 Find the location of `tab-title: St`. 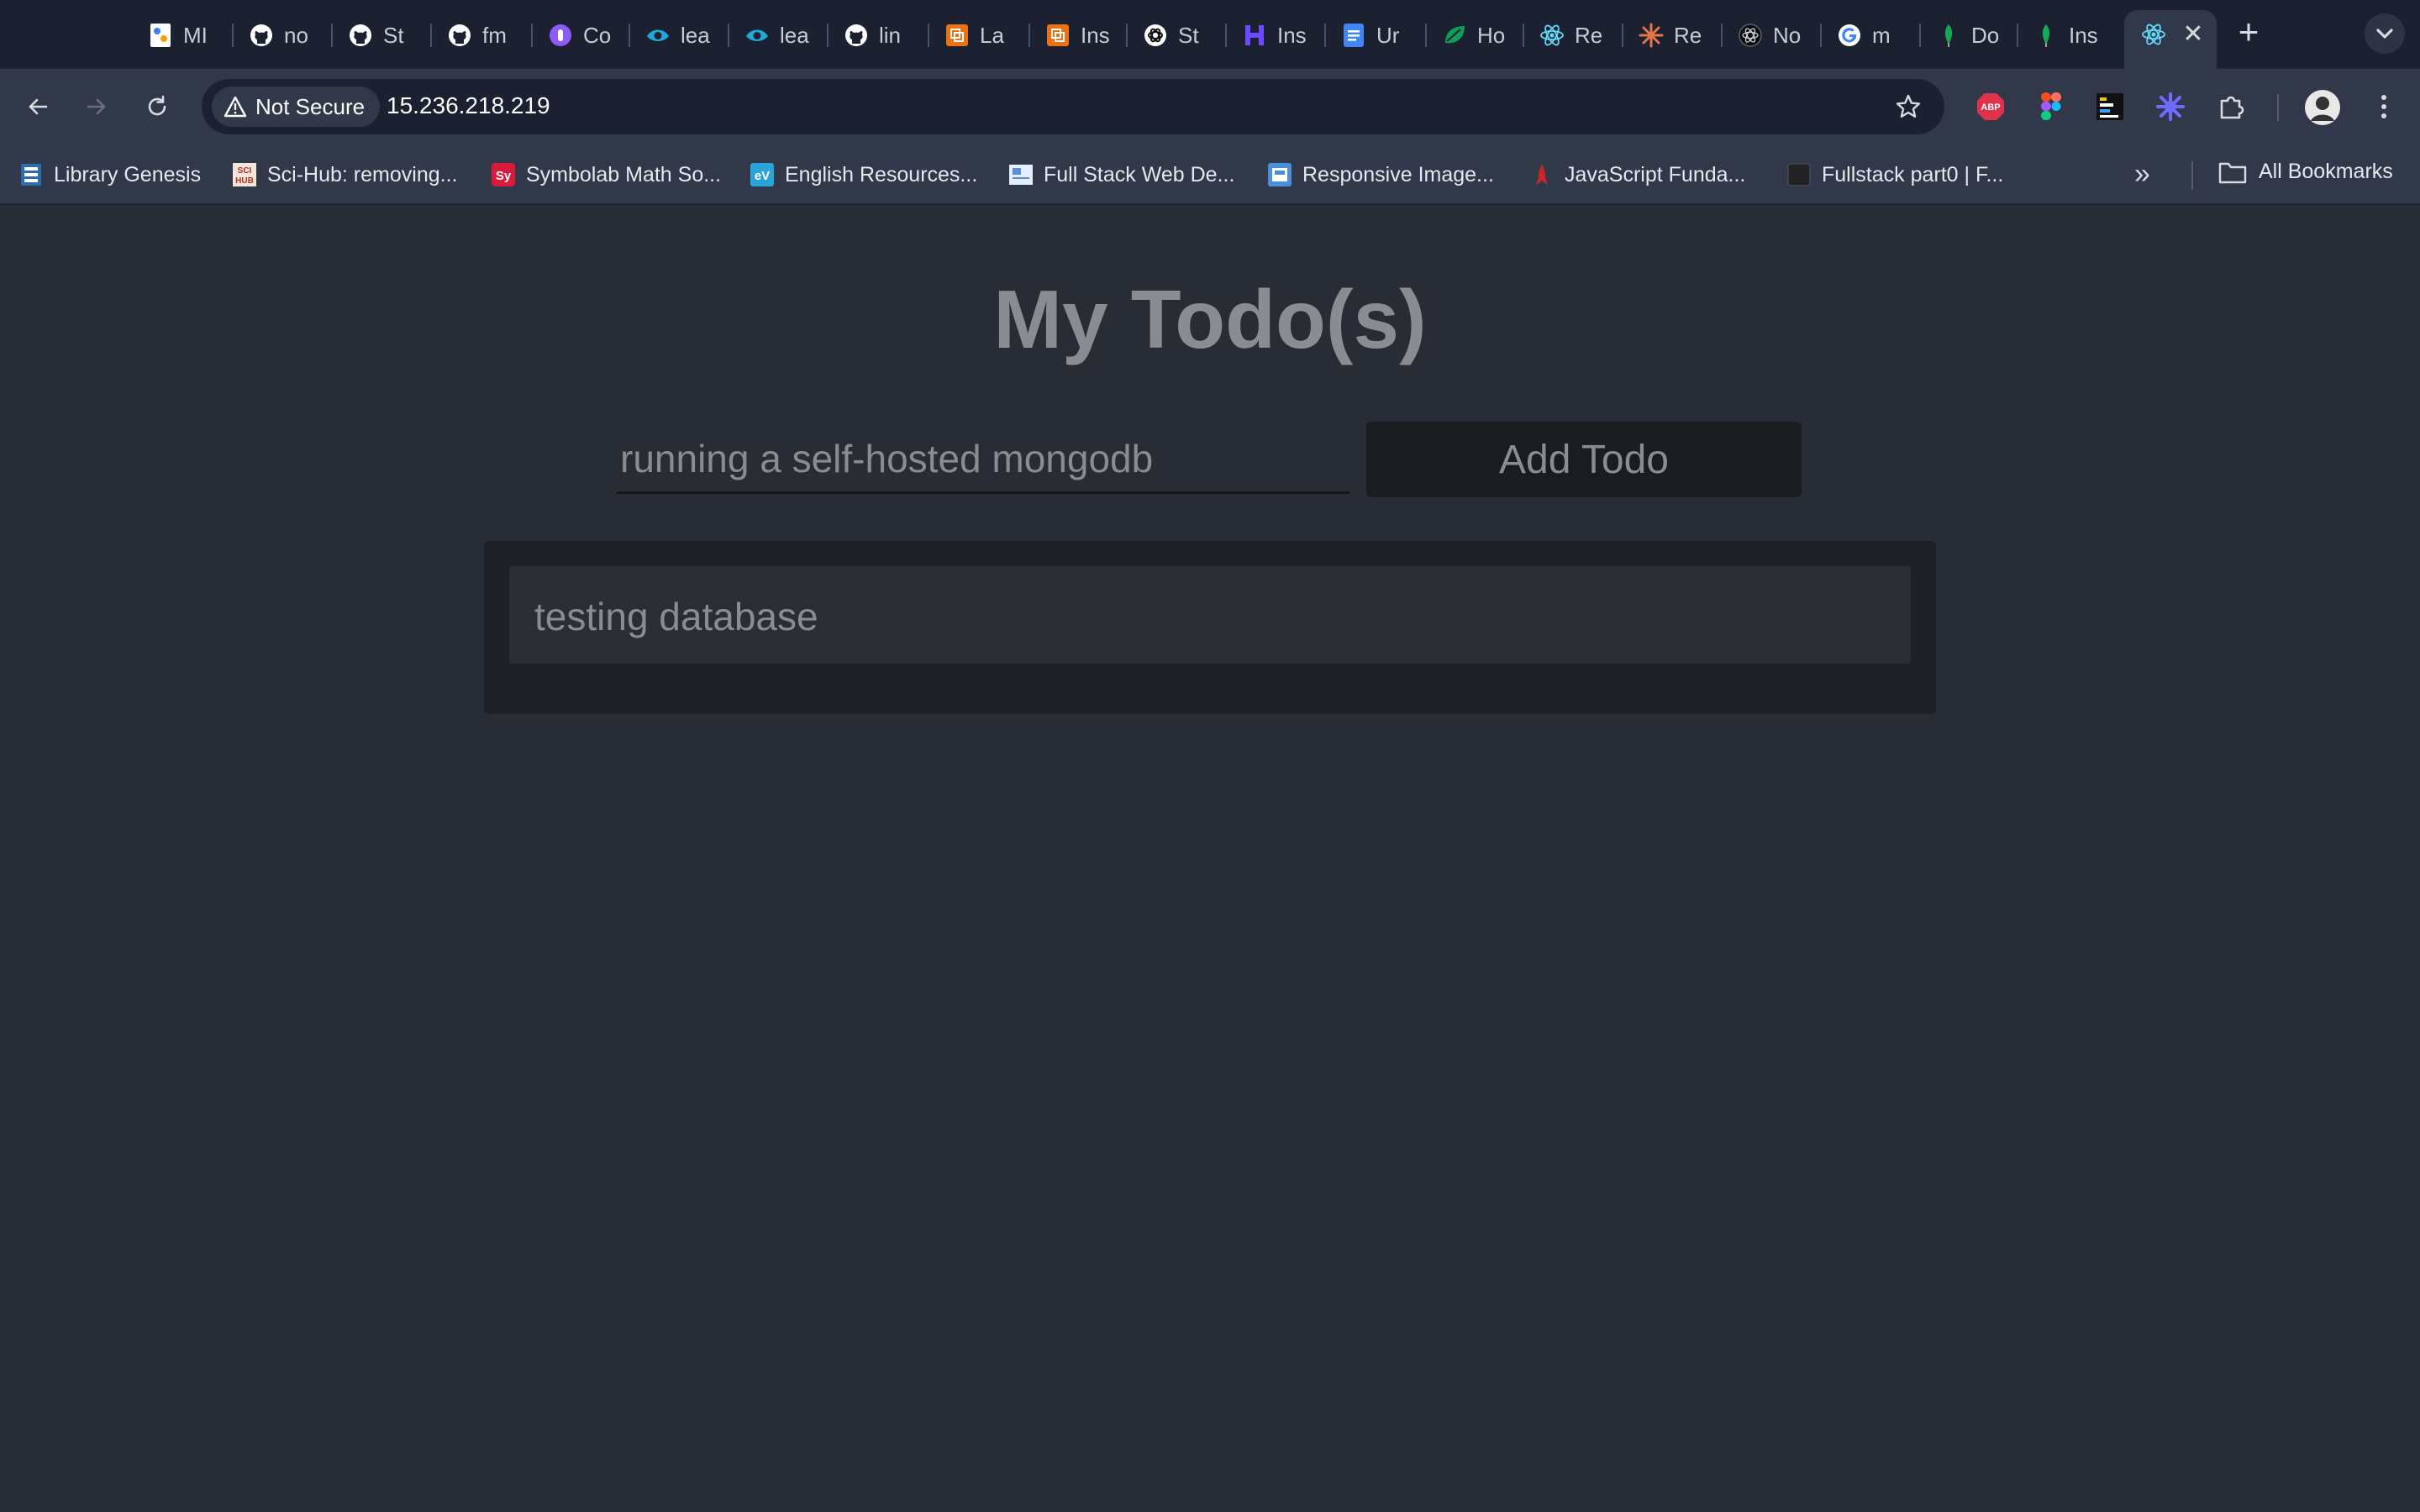

tab-title: St is located at coordinates (1188, 35).